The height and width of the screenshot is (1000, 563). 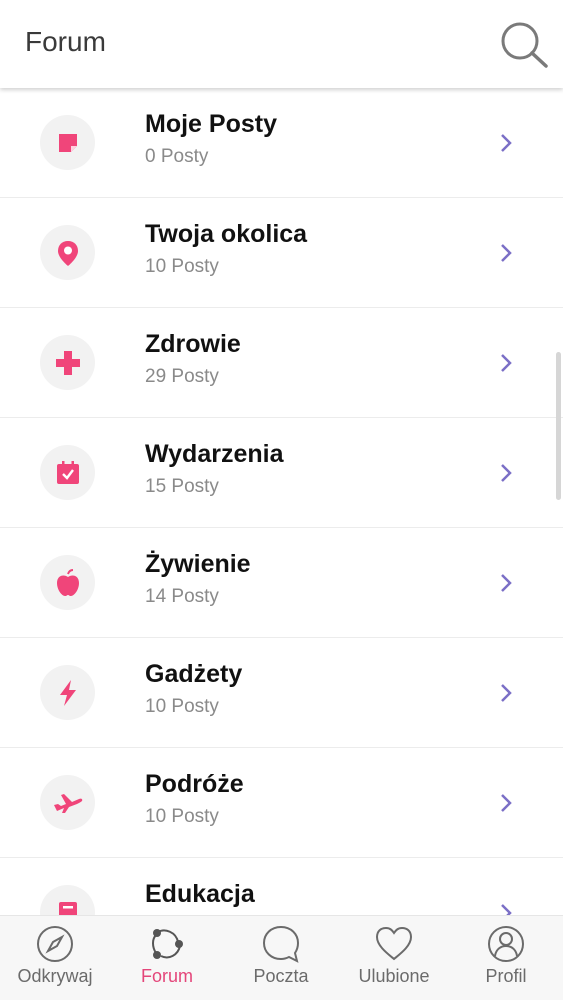 I want to click on category-row-wydarzenia: Wydarzenia 15 Posty, so click(x=281, y=473).